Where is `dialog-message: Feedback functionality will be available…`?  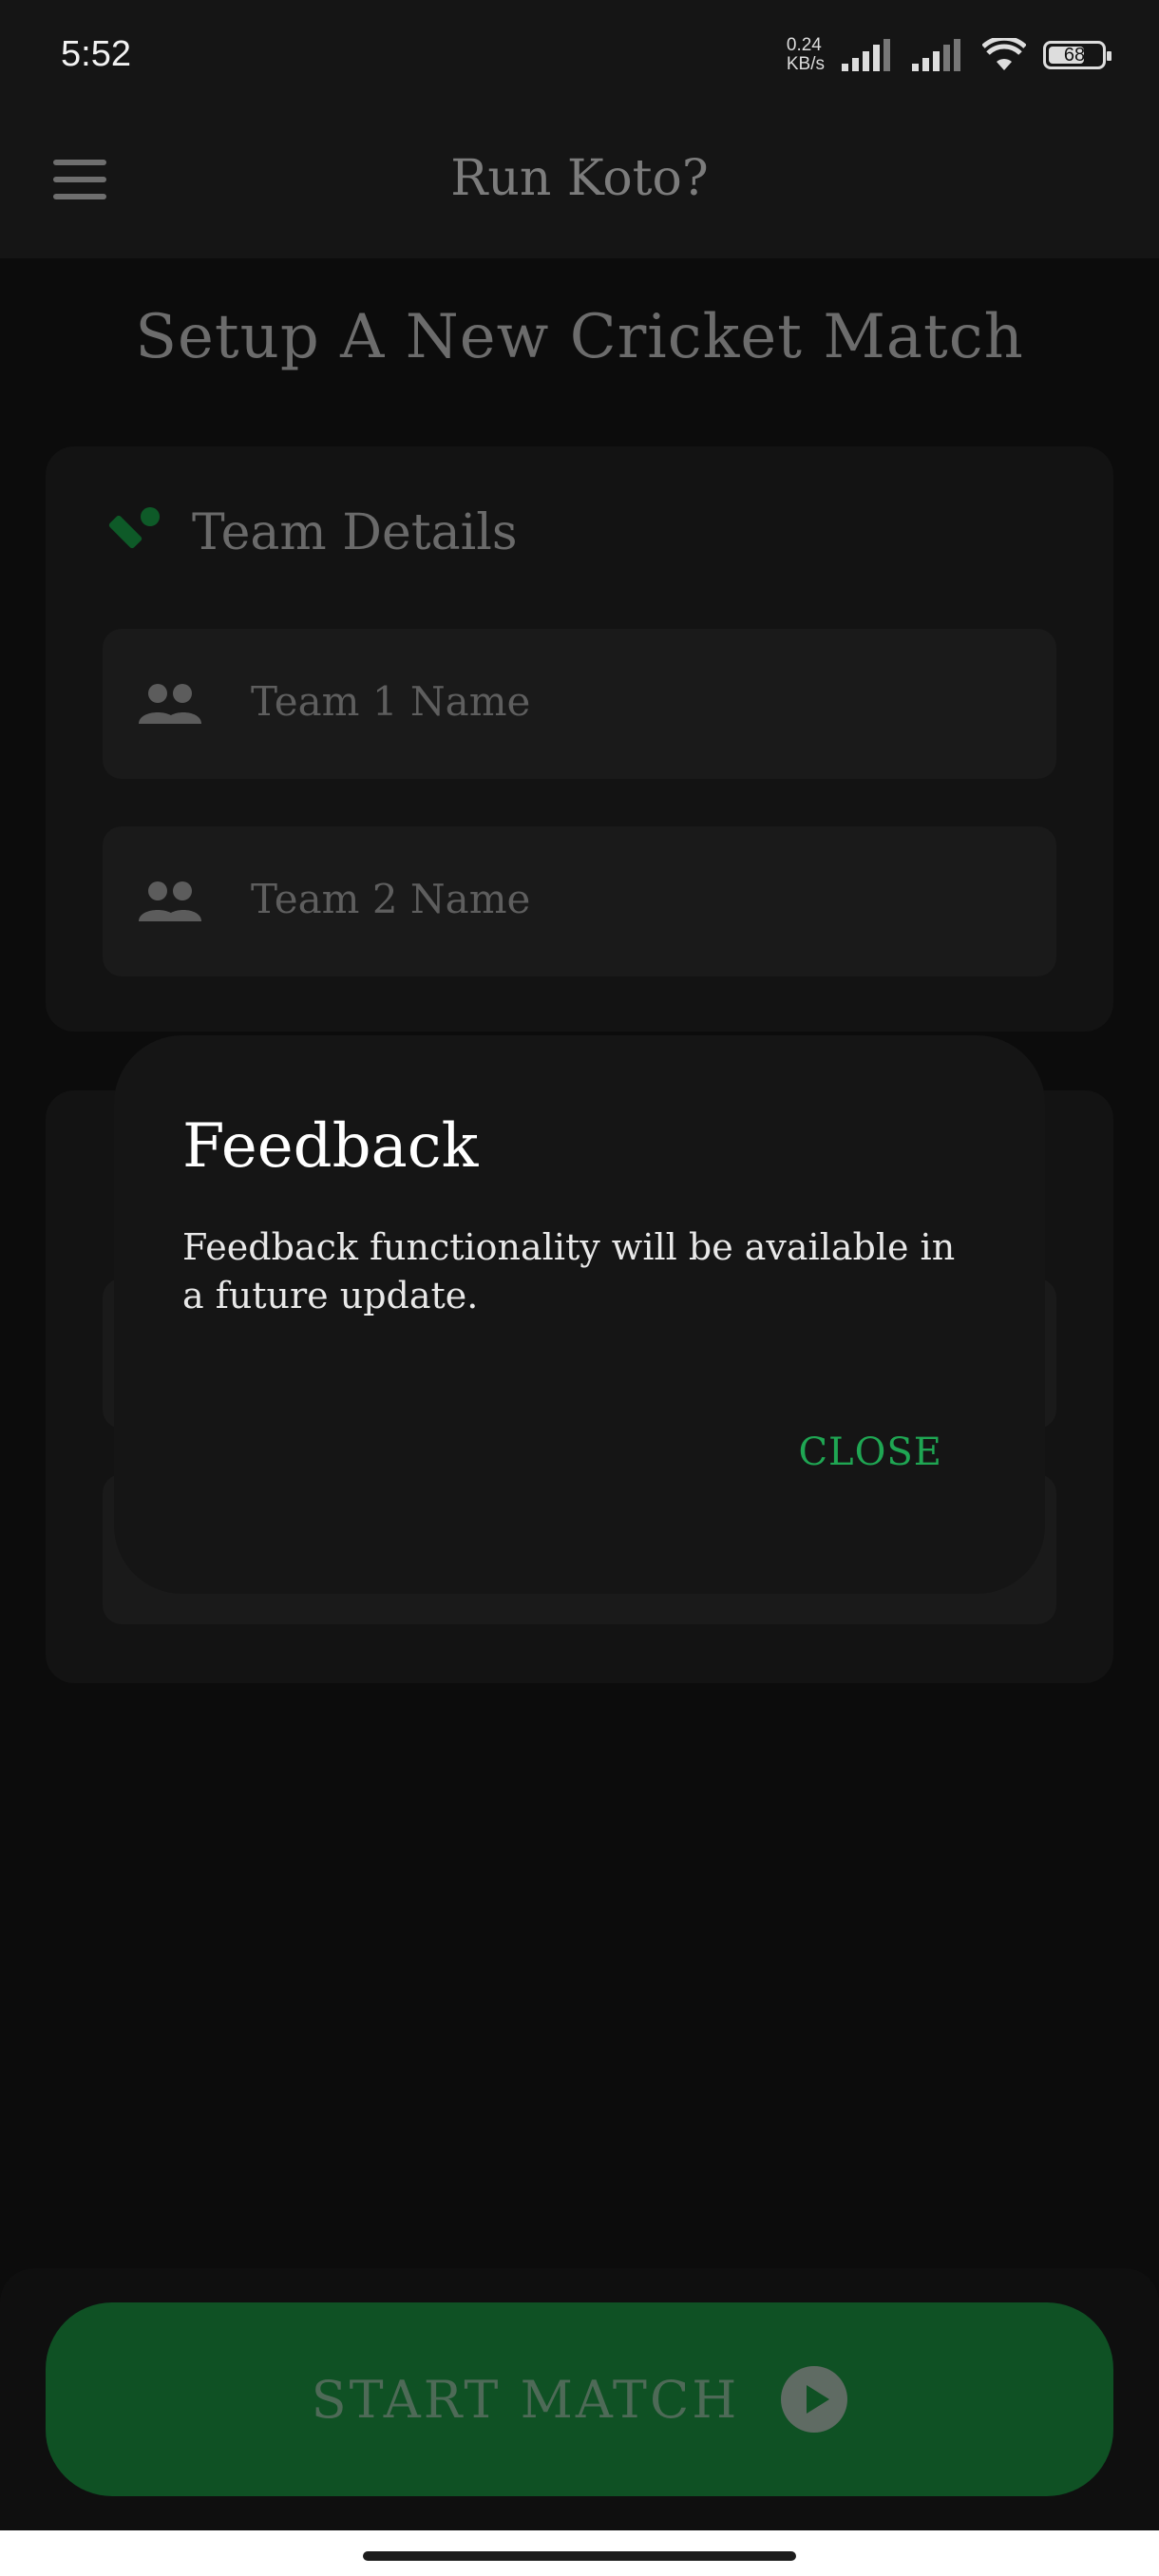 dialog-message: Feedback functionality will be available… is located at coordinates (569, 1271).